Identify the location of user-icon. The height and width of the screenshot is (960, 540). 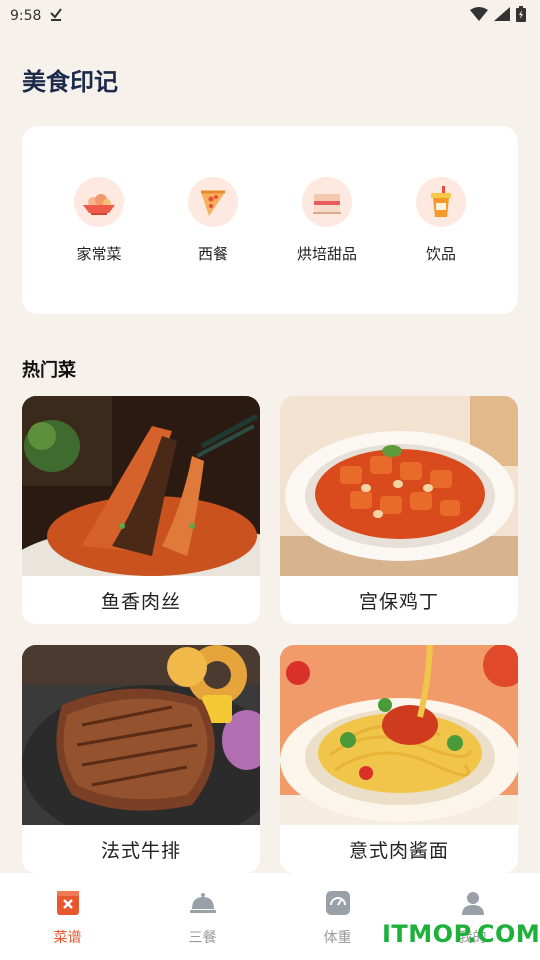
(473, 903).